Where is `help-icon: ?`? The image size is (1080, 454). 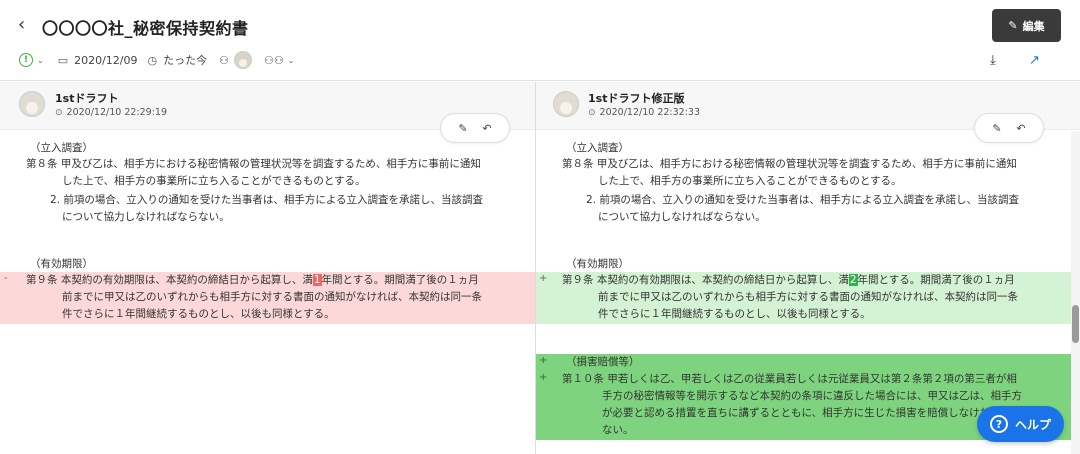 help-icon: ? is located at coordinates (998, 424).